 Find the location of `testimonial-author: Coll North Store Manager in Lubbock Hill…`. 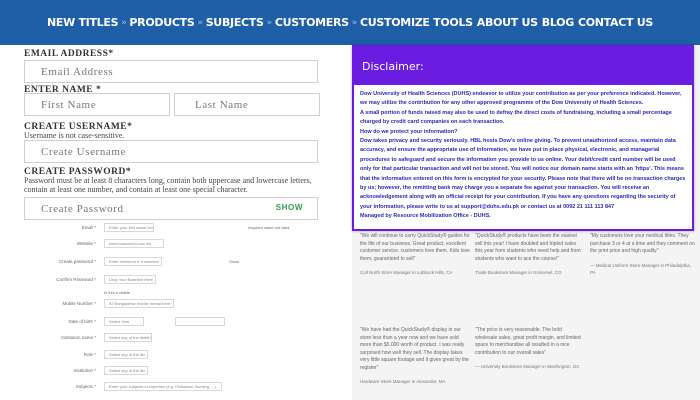

testimonial-author: Coll North Store Manager in Lubbock Hill… is located at coordinates (406, 272).